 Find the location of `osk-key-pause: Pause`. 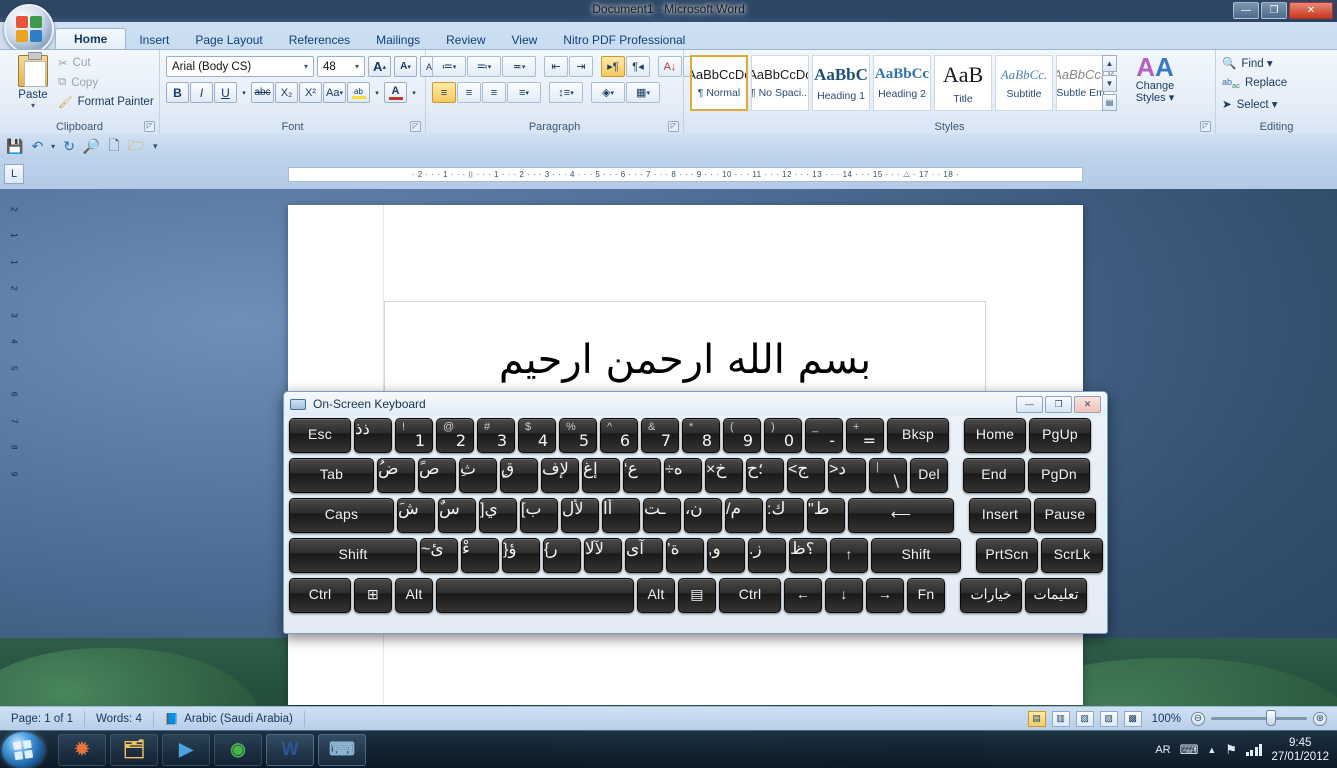

osk-key-pause: Pause is located at coordinates (1065, 515).